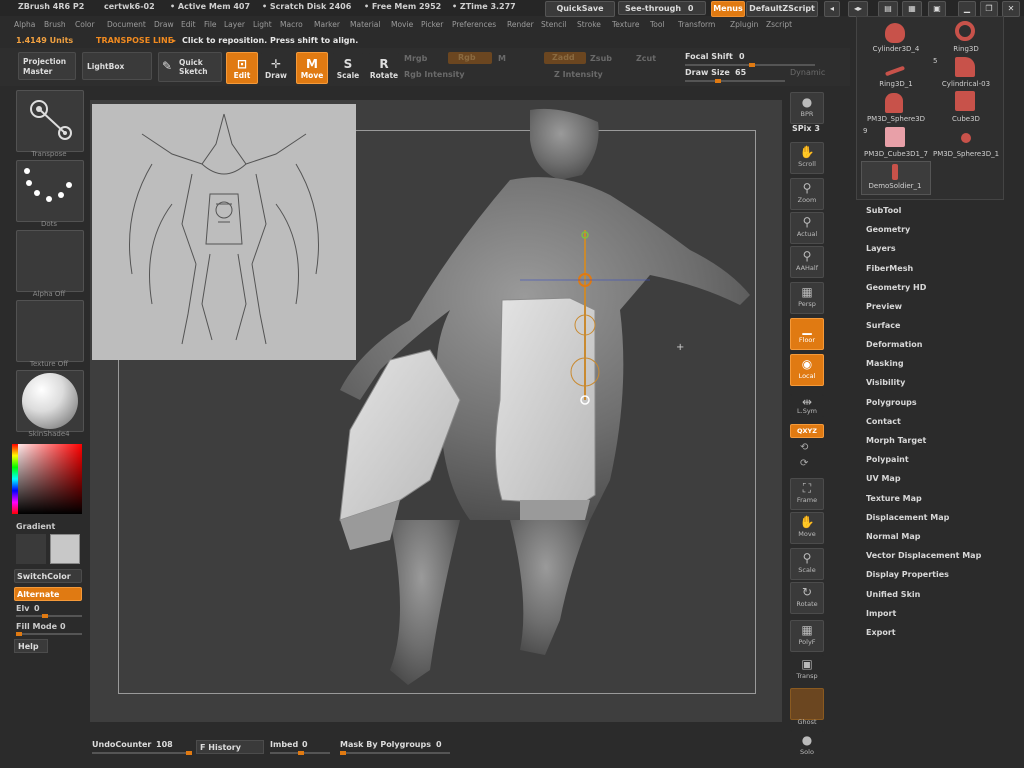 This screenshot has width=1024, height=768. What do you see at coordinates (696, 24) in the screenshot?
I see `menu-transform: Transform` at bounding box center [696, 24].